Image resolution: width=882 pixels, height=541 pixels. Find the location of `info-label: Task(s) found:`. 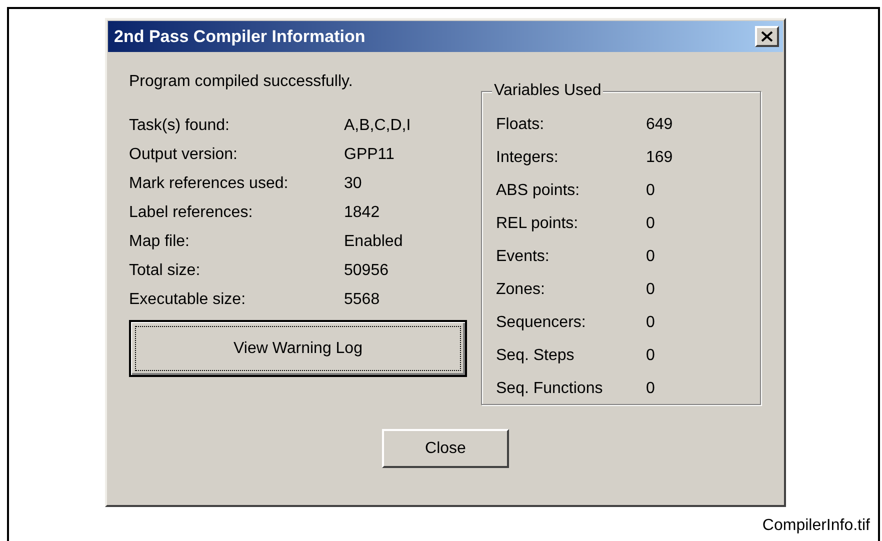

info-label: Task(s) found: is located at coordinates (179, 125).